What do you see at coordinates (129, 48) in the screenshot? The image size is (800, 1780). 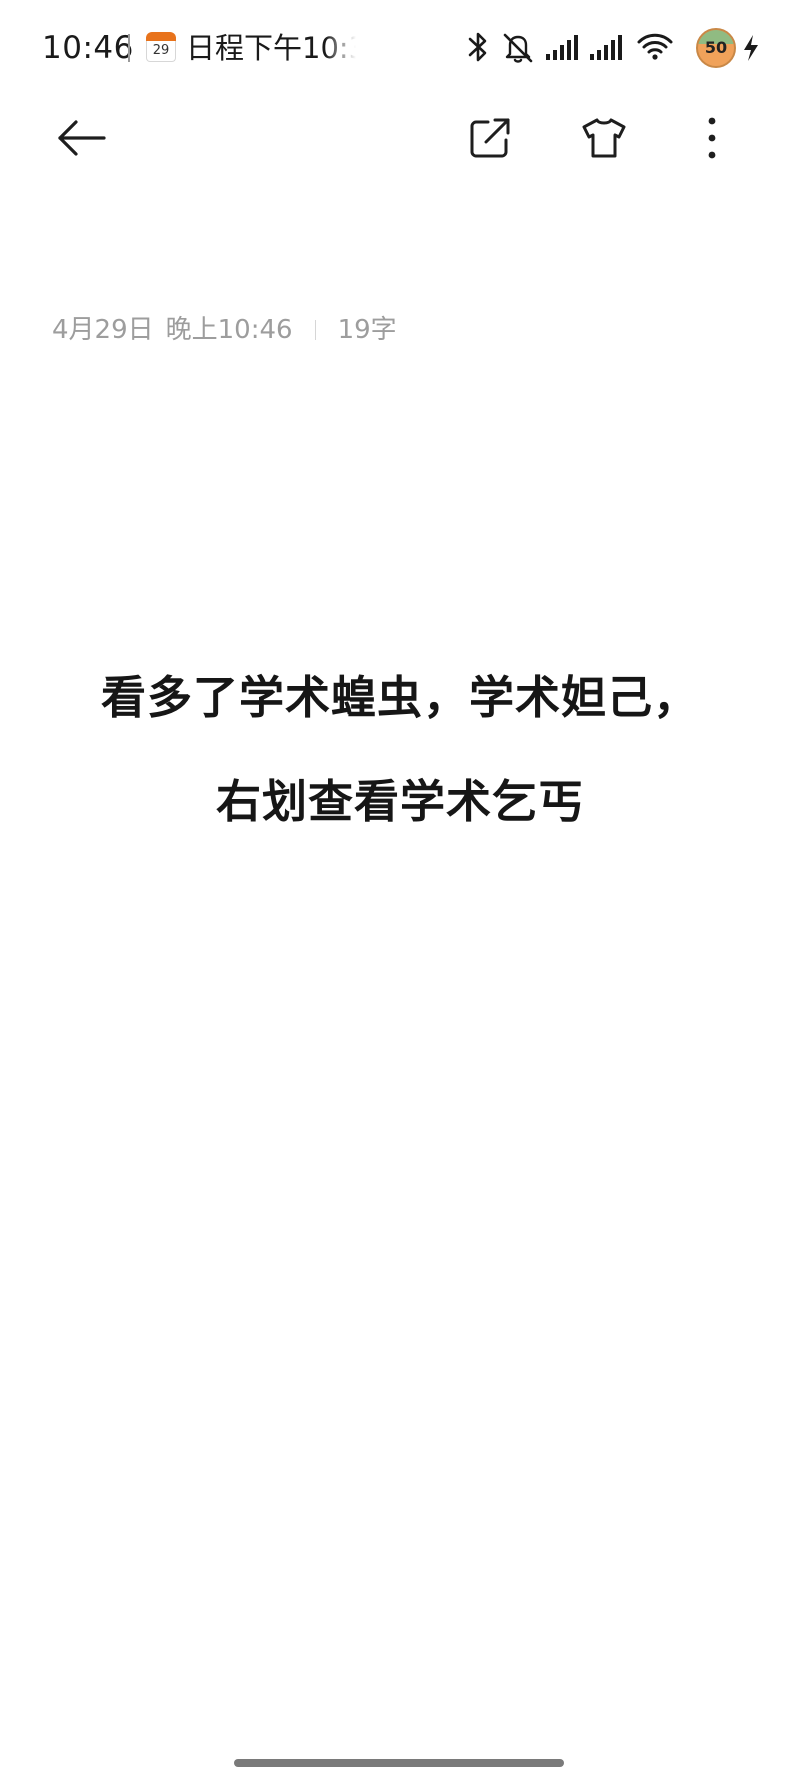 I see `status-separator` at bounding box center [129, 48].